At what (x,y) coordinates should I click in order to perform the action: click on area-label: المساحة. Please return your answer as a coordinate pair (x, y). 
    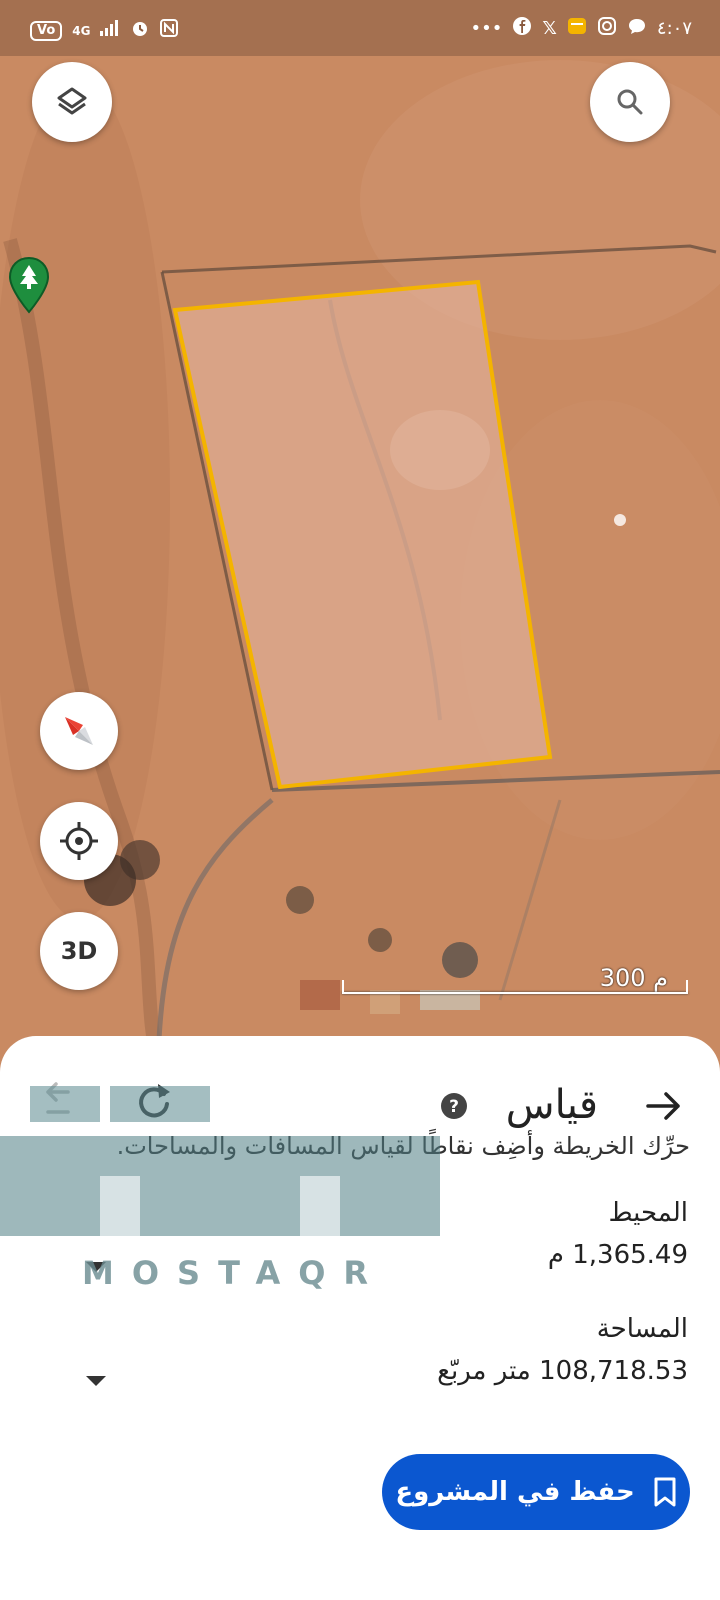
    Looking at the image, I should click on (642, 1329).